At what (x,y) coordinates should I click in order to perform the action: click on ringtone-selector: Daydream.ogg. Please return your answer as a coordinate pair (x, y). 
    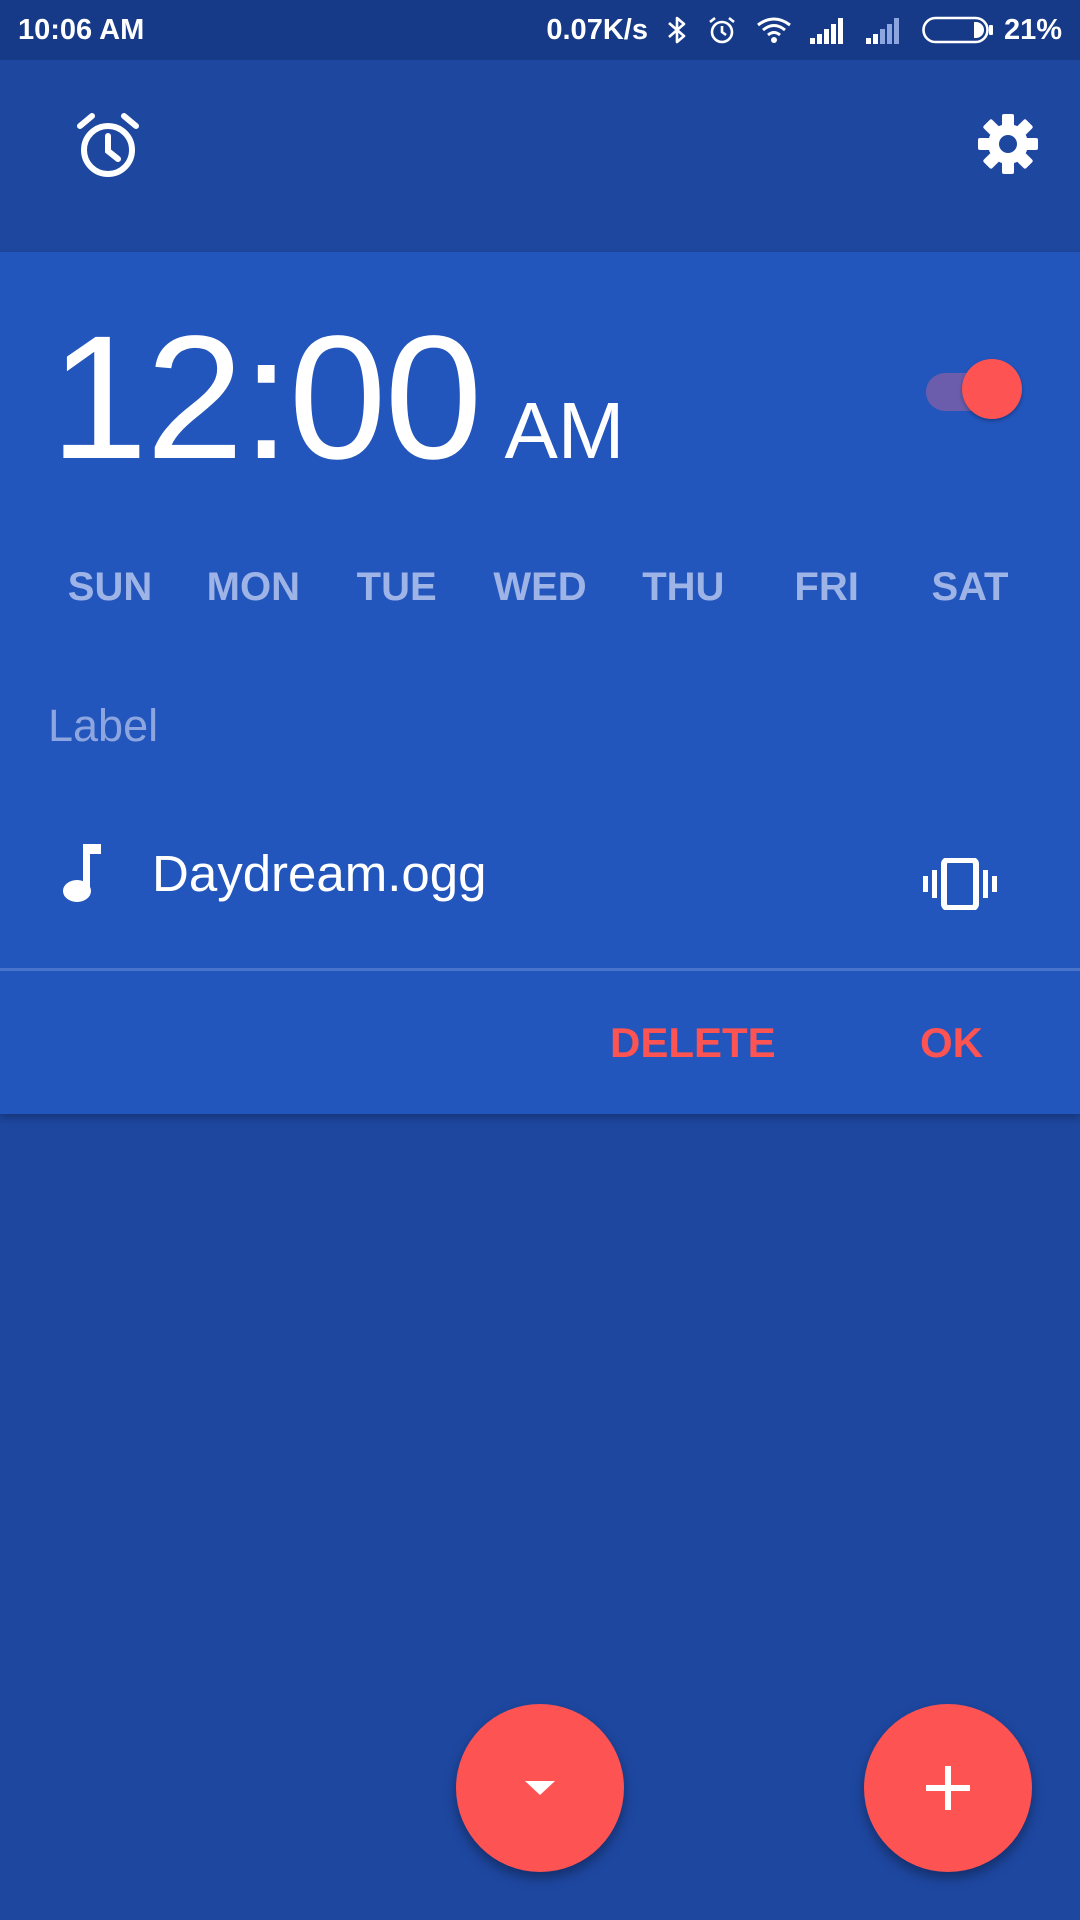
    Looking at the image, I should click on (273, 873).